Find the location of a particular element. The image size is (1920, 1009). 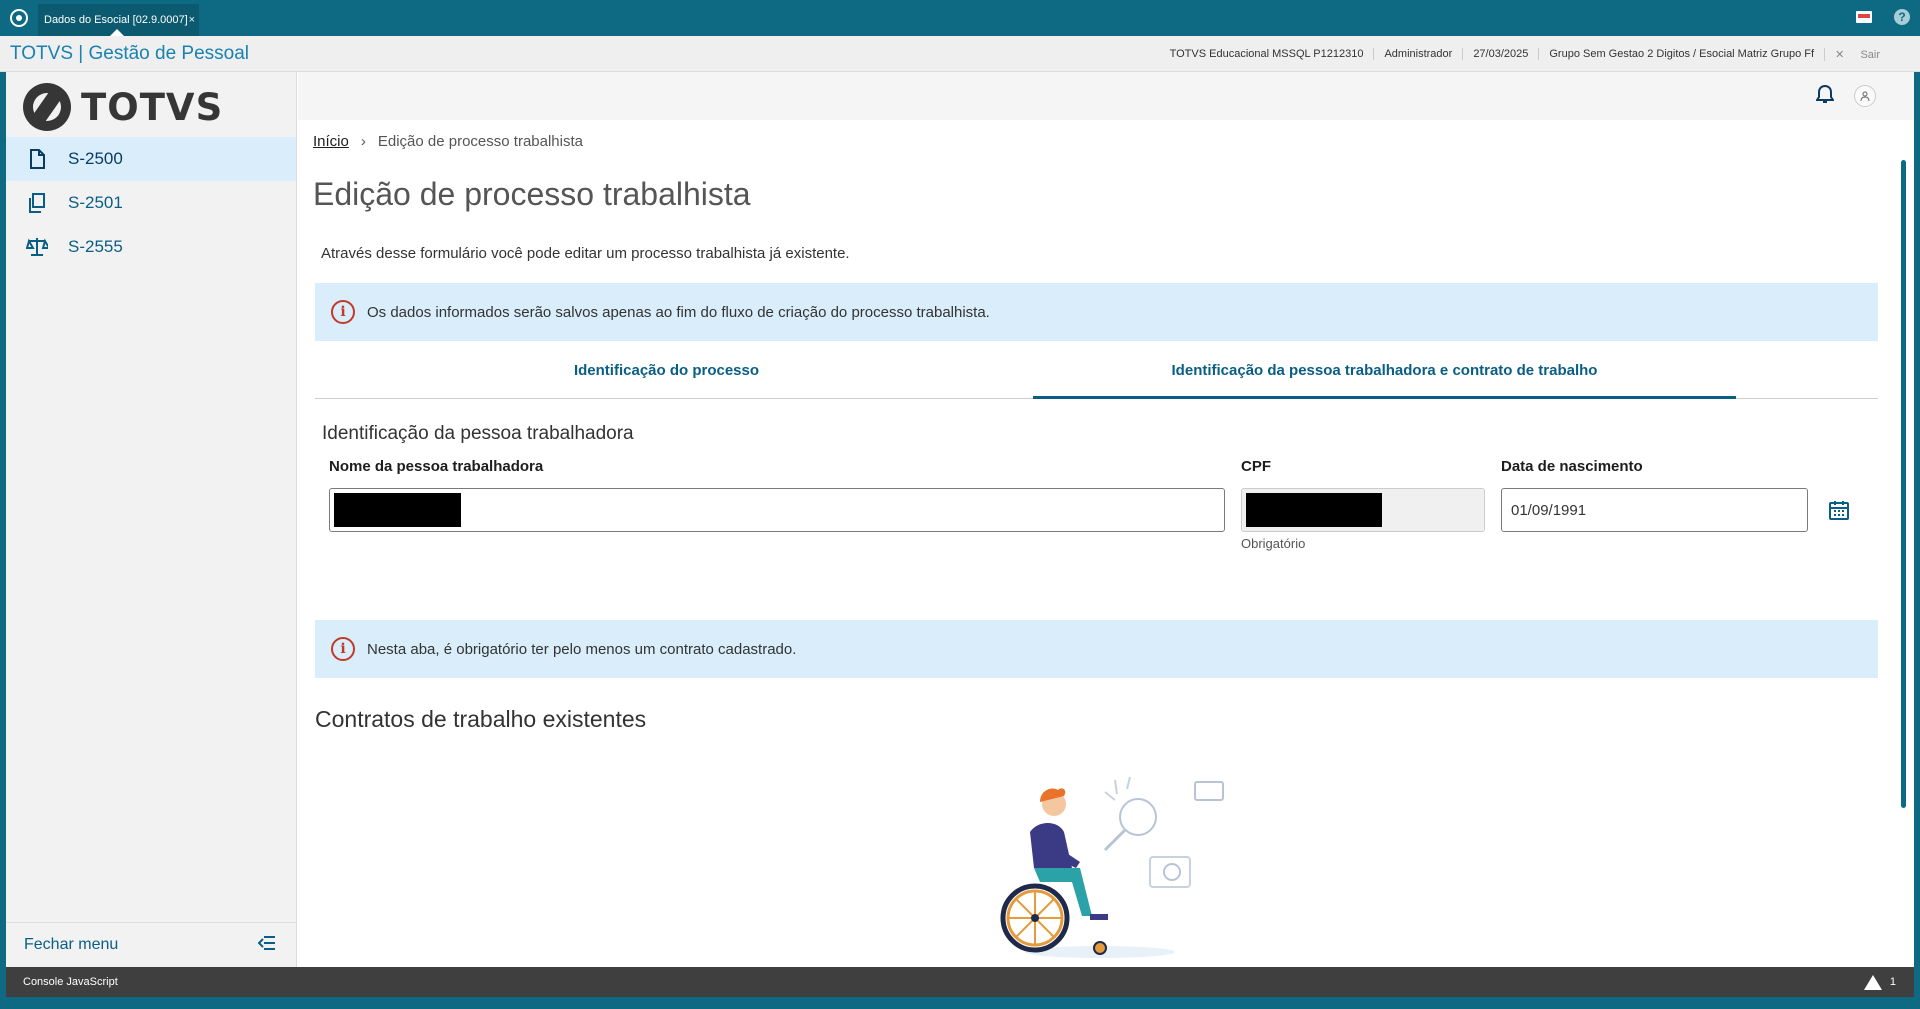

brand-logo: TOTVS is located at coordinates (123, 107).